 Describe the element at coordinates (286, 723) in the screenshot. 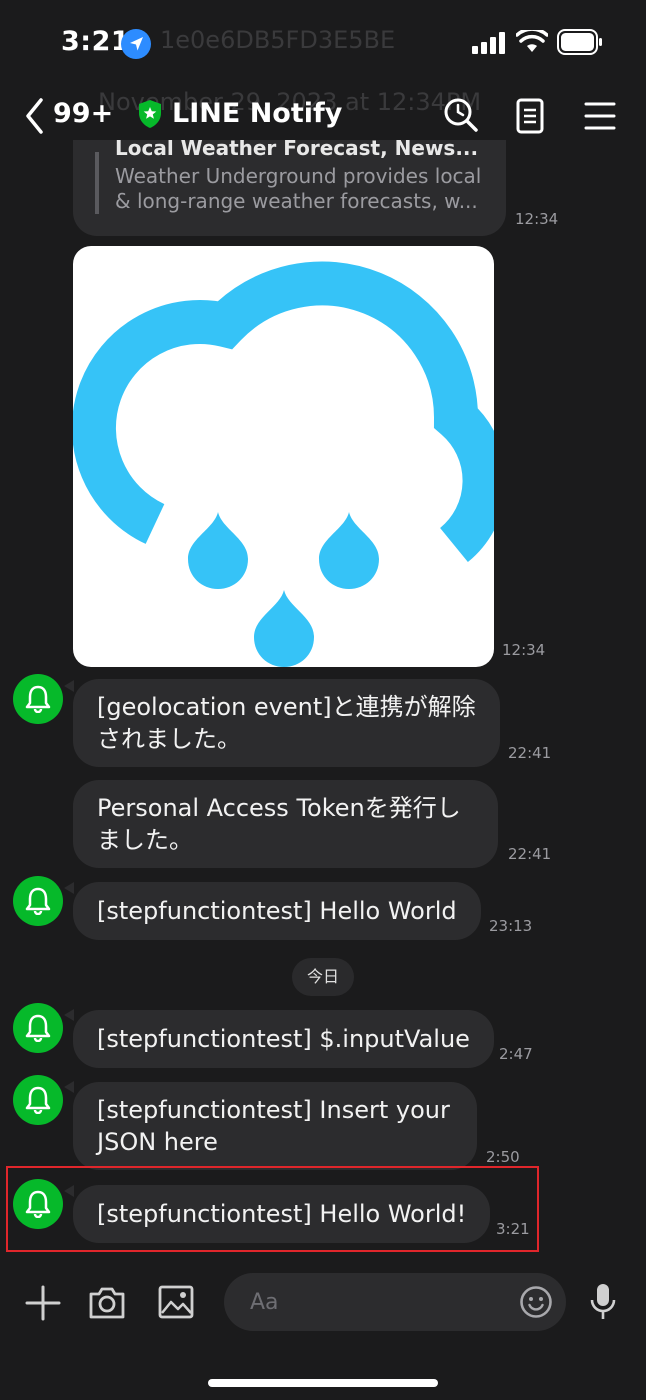

I see `message-bubble: [geolocation event]と連携が解除されました。` at that location.